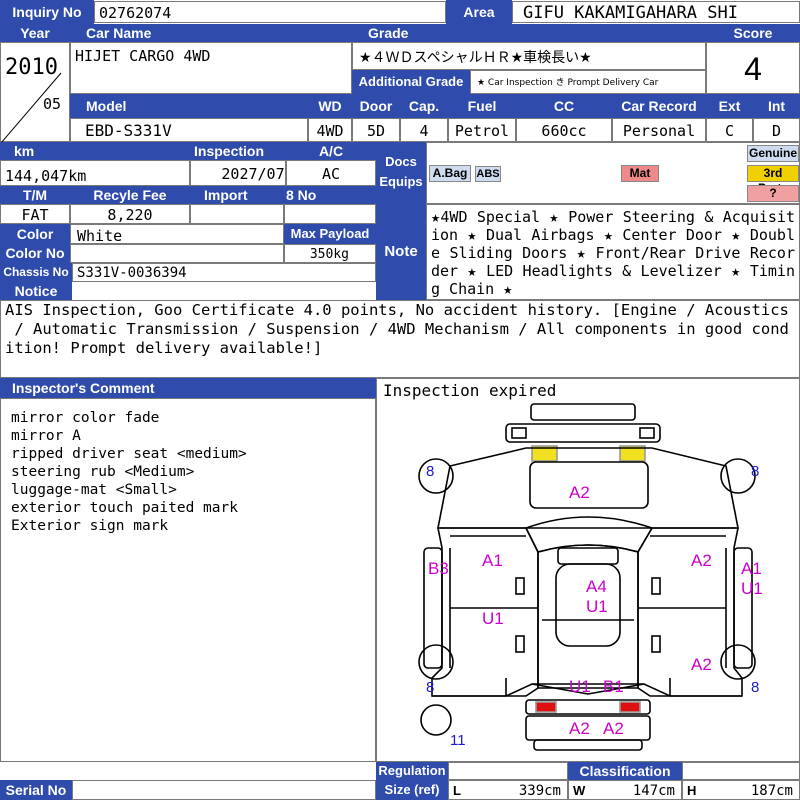  Describe the element at coordinates (596, 586) in the screenshot. I see `roof-mark-1: A4` at that location.